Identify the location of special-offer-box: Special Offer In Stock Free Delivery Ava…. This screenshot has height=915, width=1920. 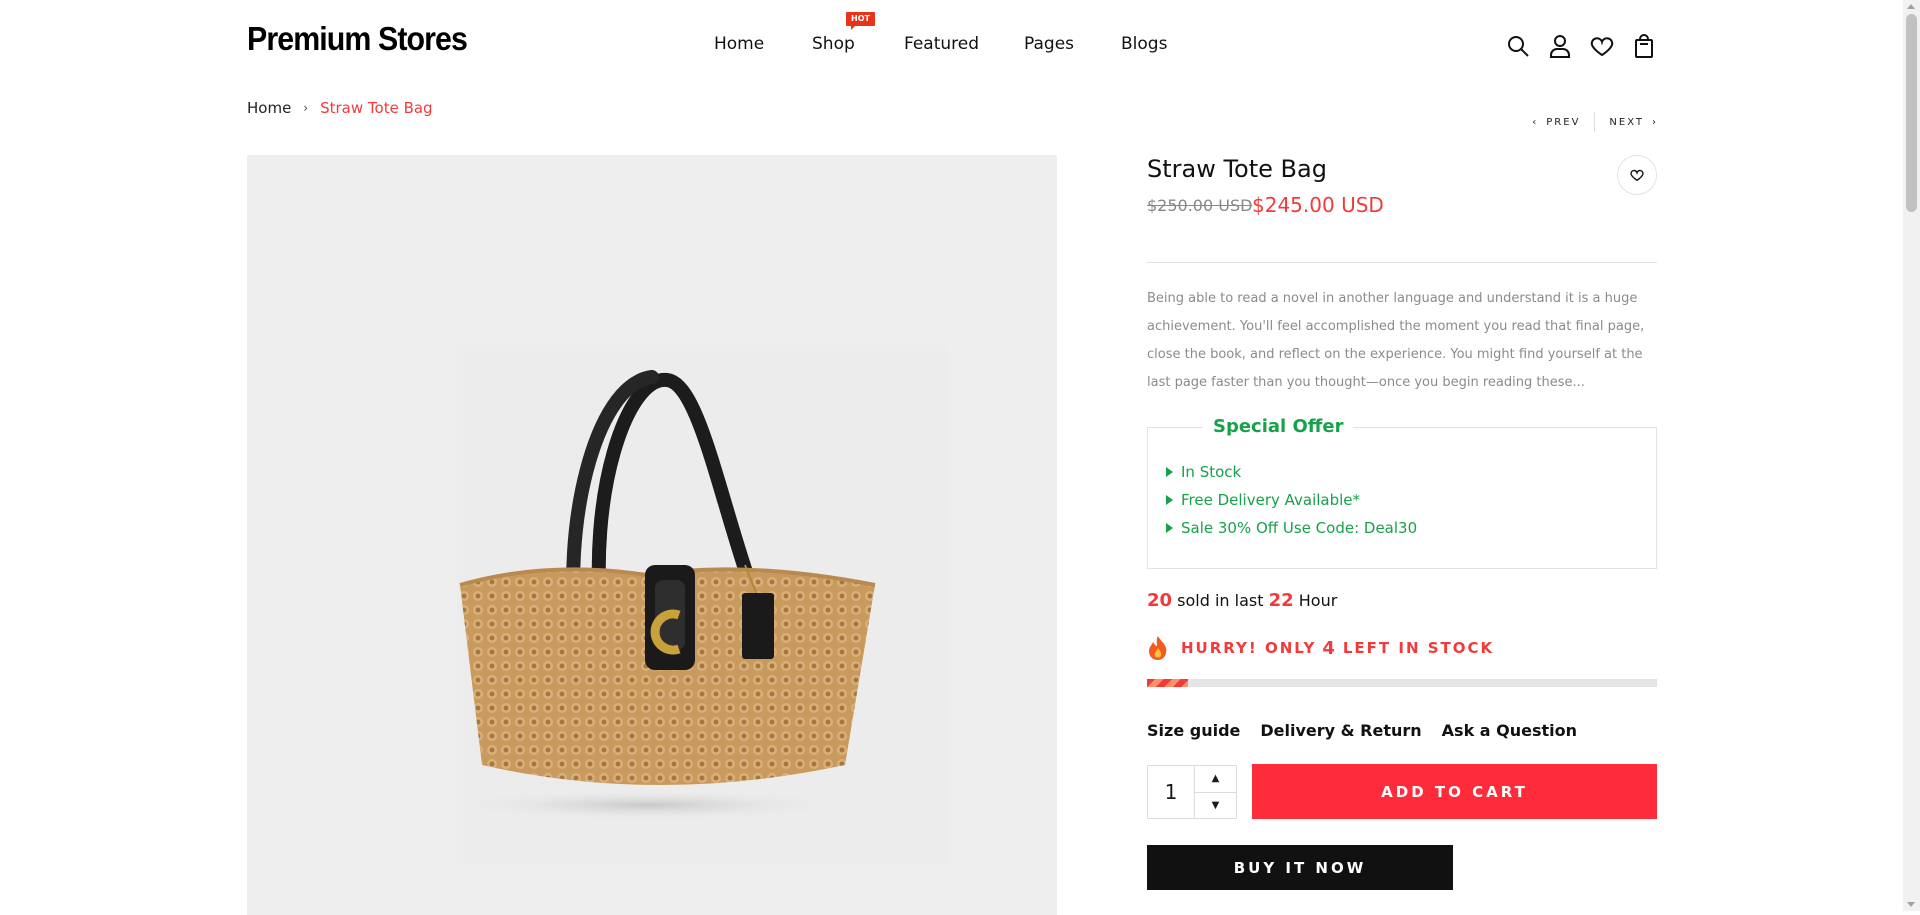
(1402, 492).